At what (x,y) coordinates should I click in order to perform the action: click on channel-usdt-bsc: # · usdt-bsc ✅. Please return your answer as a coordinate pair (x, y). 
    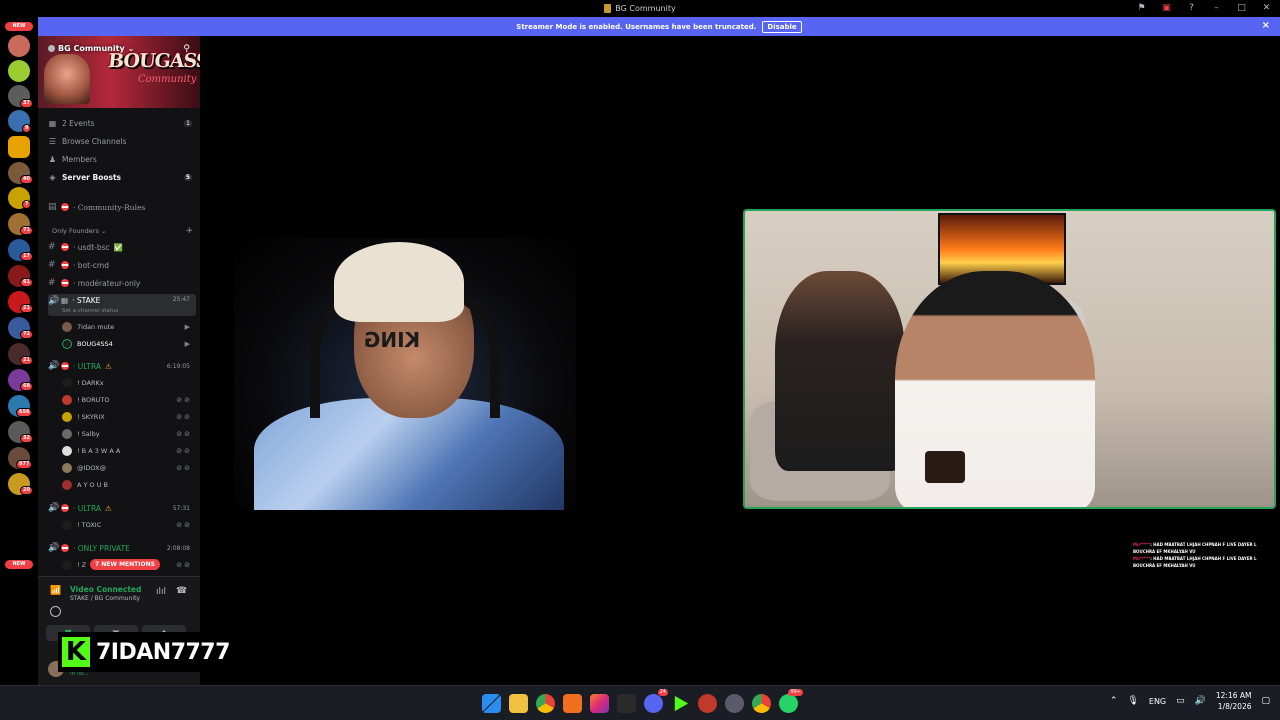
    Looking at the image, I should click on (122, 247).